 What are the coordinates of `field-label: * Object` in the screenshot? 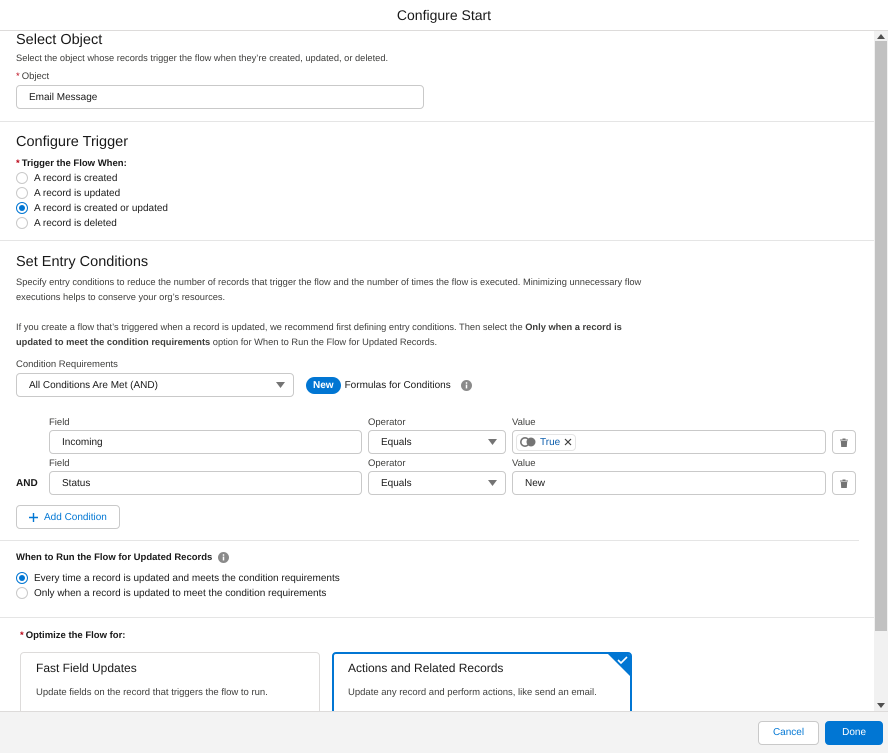 It's located at (33, 76).